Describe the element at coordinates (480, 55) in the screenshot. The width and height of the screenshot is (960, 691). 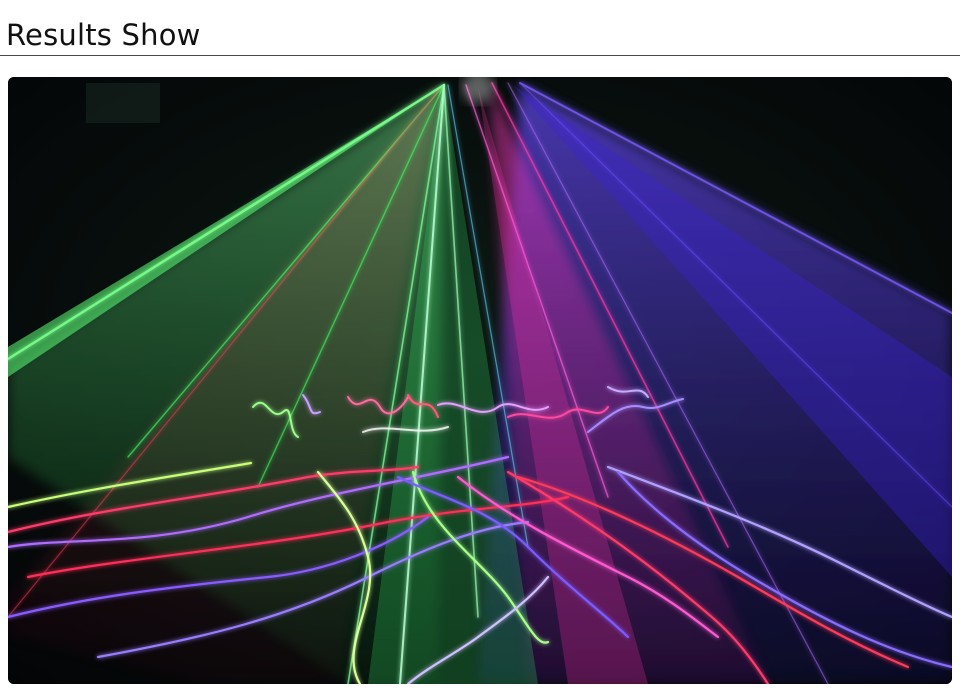
I see `title-divider` at that location.